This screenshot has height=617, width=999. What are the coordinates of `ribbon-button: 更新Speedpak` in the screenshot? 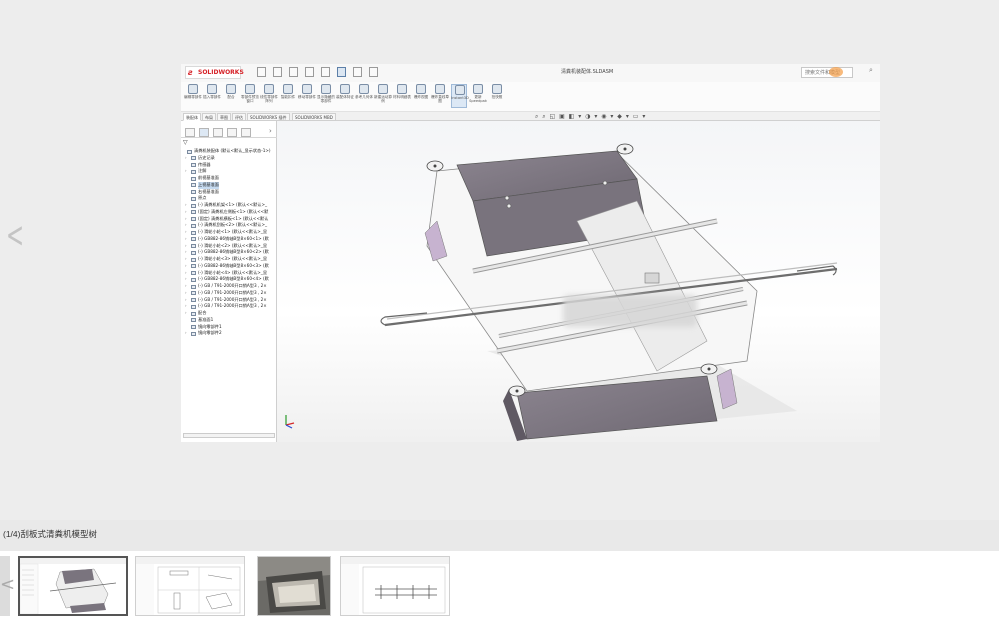 It's located at (478, 96).